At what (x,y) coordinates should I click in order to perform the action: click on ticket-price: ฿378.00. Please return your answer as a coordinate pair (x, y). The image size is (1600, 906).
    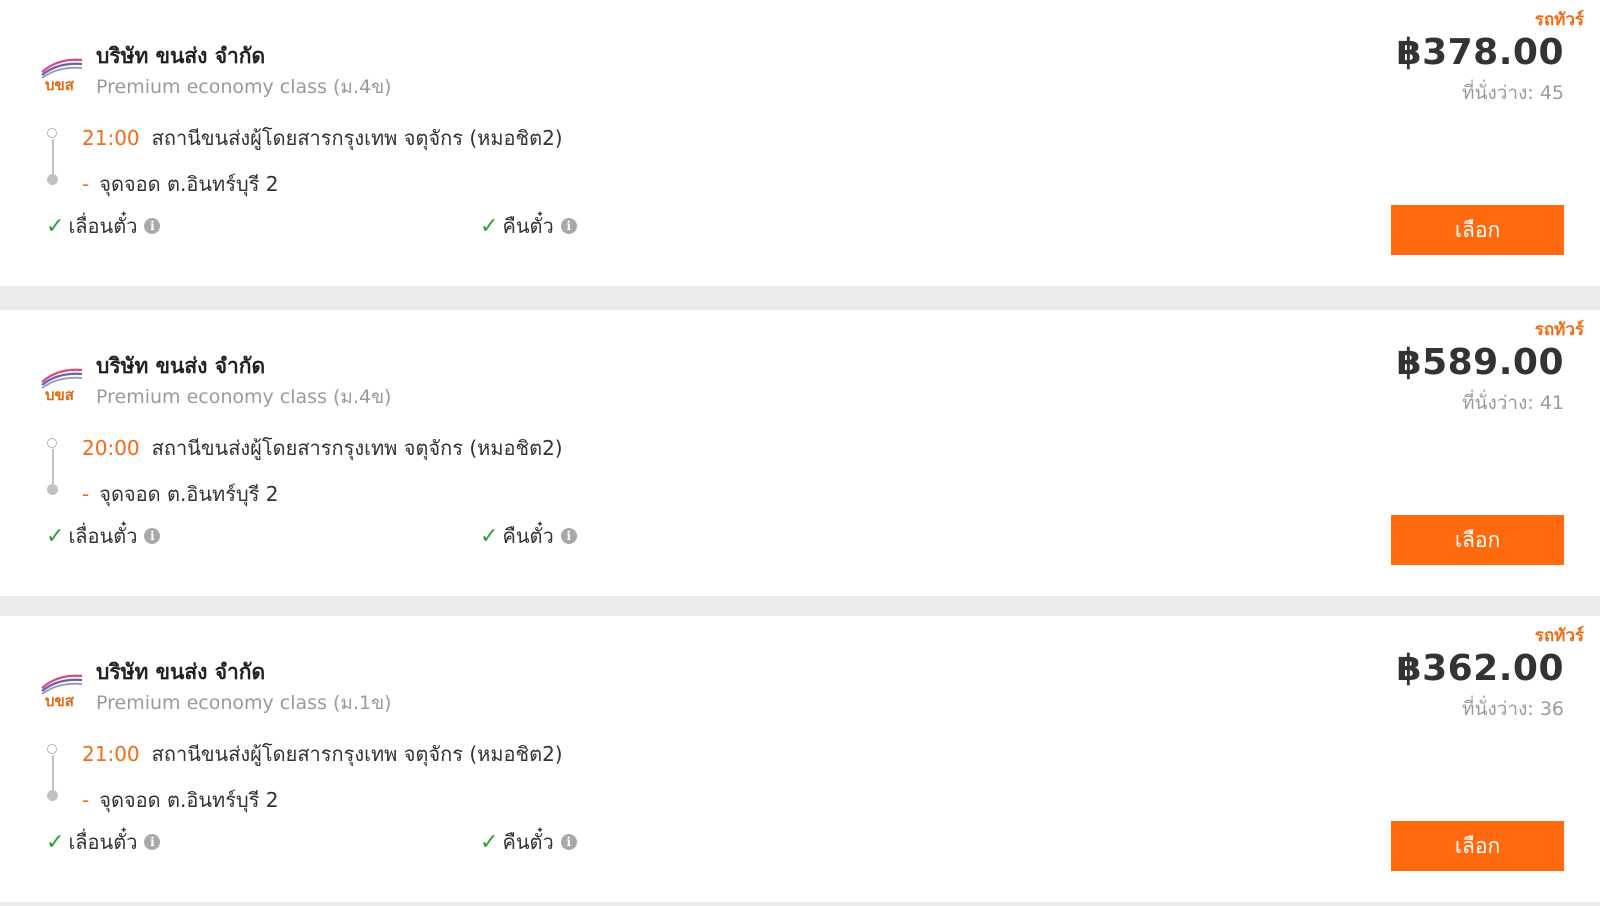
    Looking at the image, I should click on (1480, 52).